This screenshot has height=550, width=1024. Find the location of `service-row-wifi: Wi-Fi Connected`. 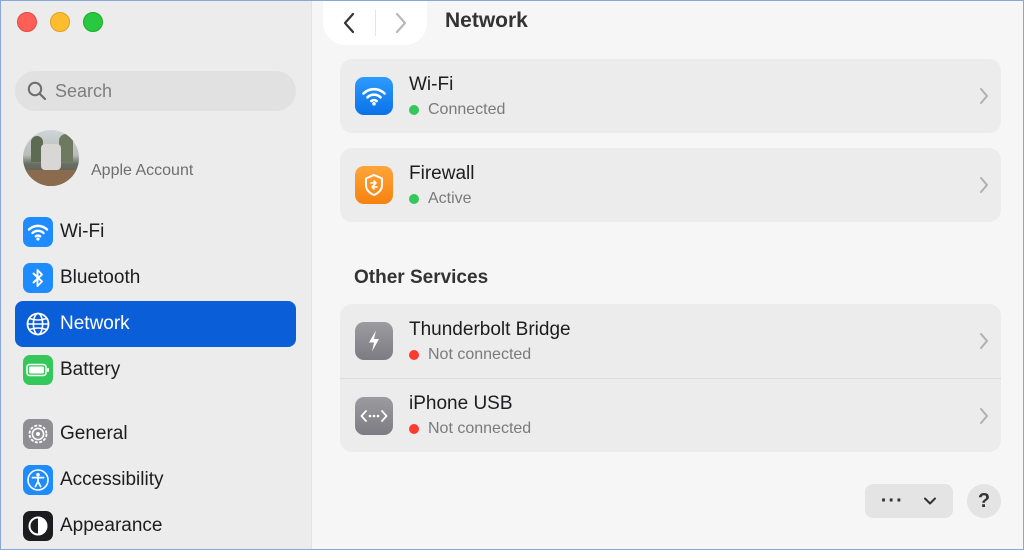

service-row-wifi: Wi-Fi Connected is located at coordinates (670, 96).